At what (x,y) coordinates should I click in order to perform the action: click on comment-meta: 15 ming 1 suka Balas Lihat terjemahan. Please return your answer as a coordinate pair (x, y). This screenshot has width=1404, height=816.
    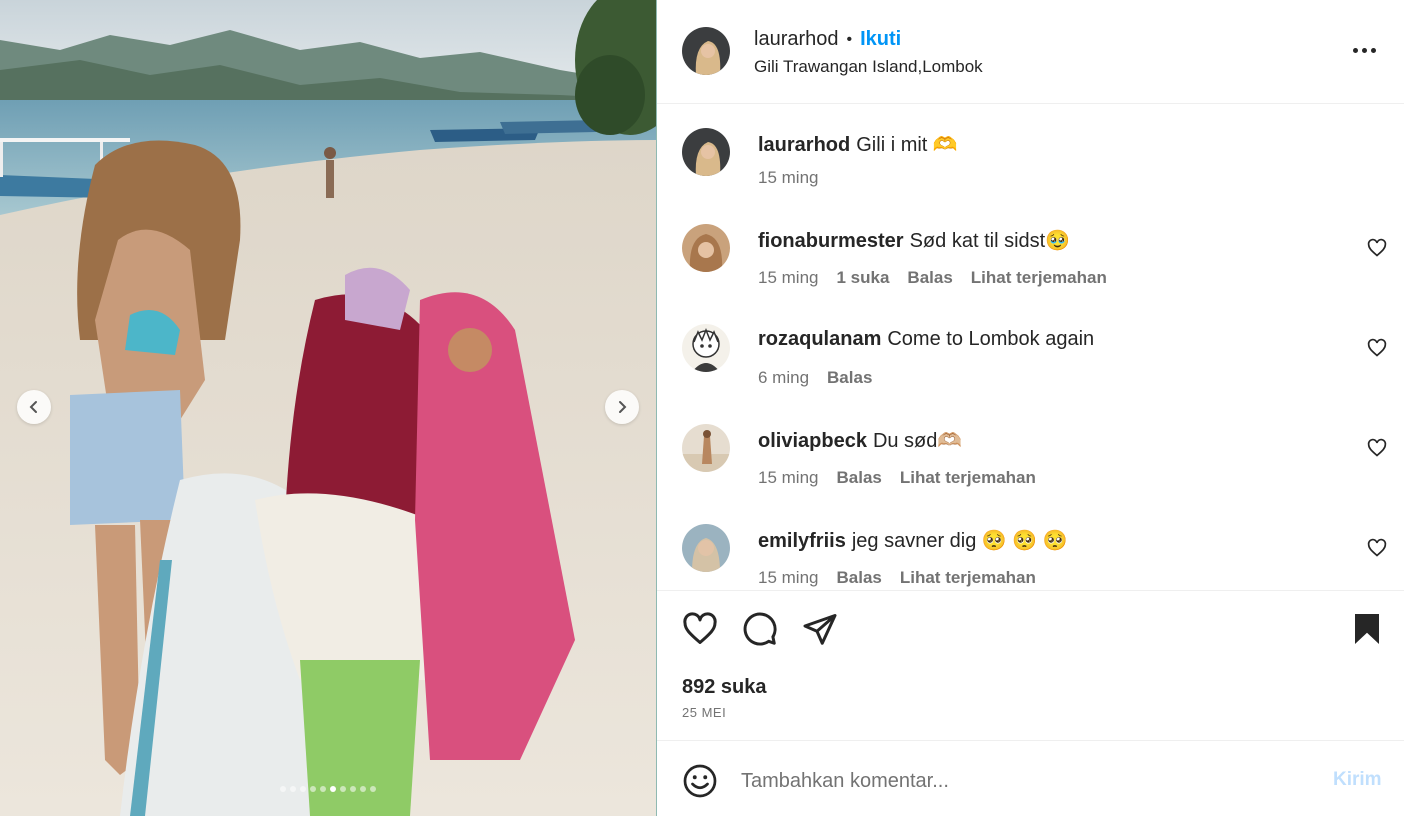
    Looking at the image, I should click on (932, 278).